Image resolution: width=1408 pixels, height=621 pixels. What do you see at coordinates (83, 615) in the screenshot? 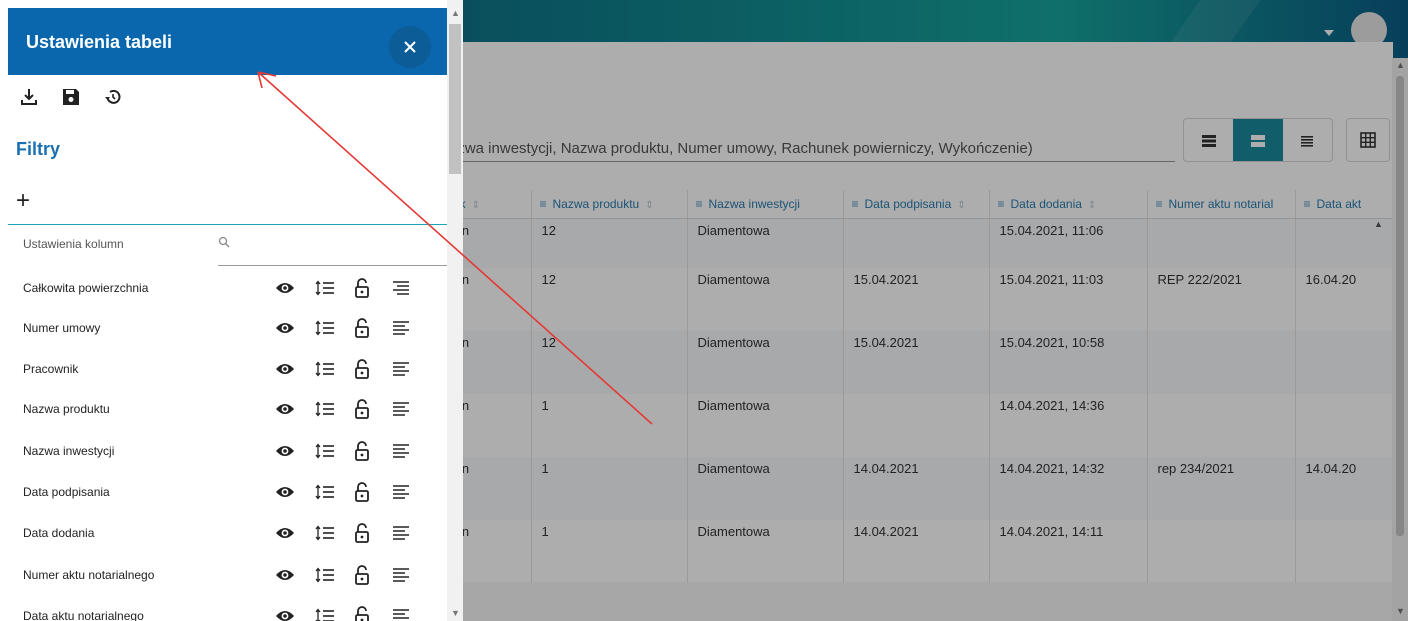
I see `column-settings-label: Data aktu notarialnego` at bounding box center [83, 615].